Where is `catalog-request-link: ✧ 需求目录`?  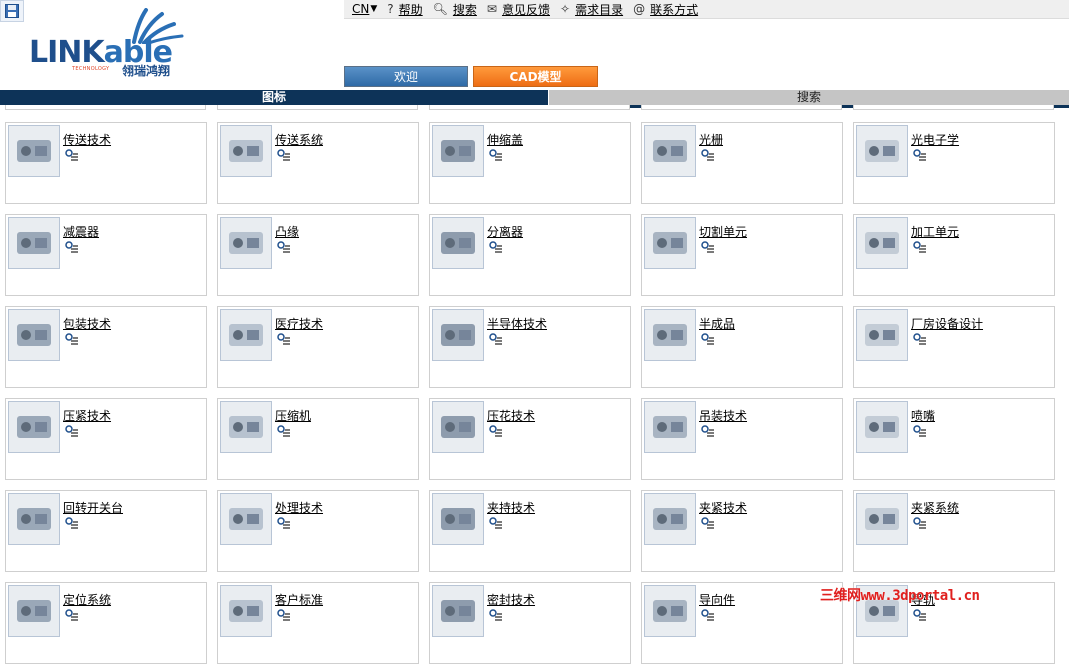 catalog-request-link: ✧ 需求目录 is located at coordinates (591, 9).